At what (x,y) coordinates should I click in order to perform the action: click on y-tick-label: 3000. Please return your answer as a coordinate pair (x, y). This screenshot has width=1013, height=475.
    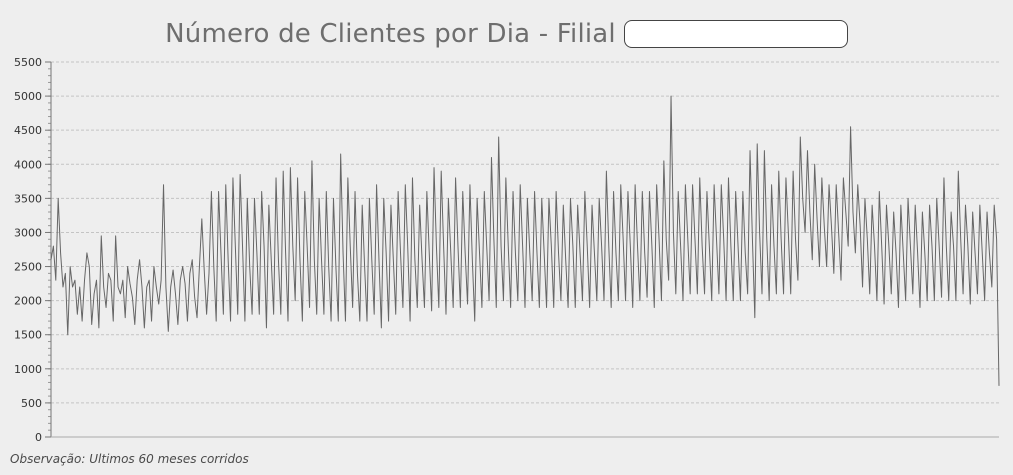
    Looking at the image, I should click on (28, 232).